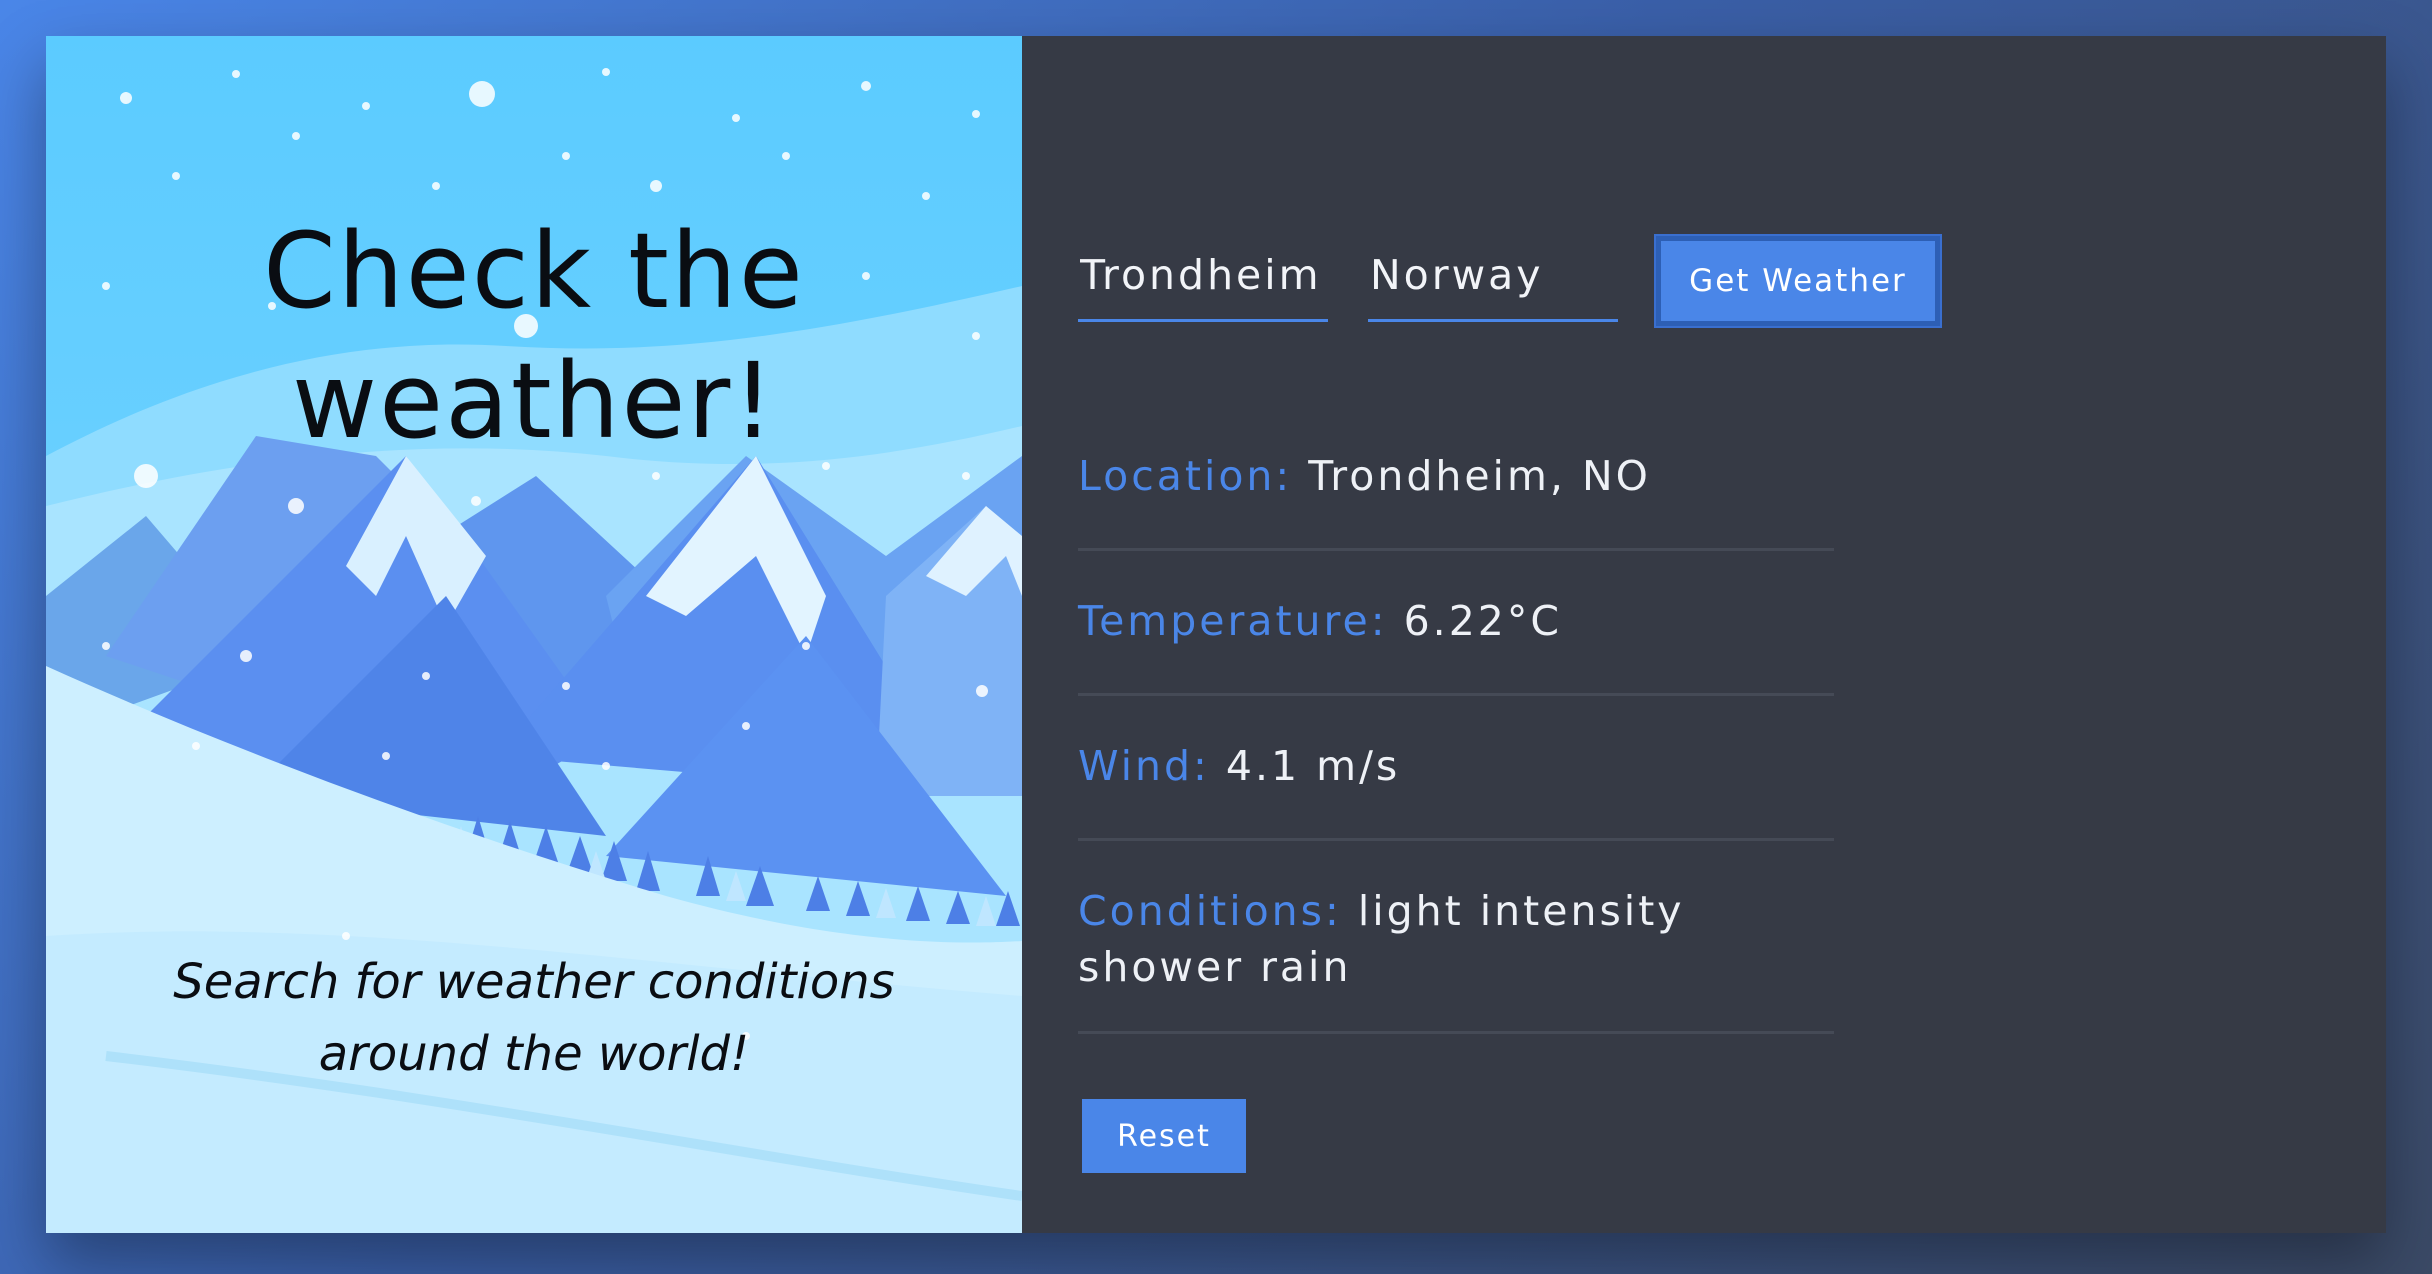 The width and height of the screenshot is (2432, 1274). What do you see at coordinates (1482, 621) in the screenshot?
I see `temperature-value: 6.22°C` at bounding box center [1482, 621].